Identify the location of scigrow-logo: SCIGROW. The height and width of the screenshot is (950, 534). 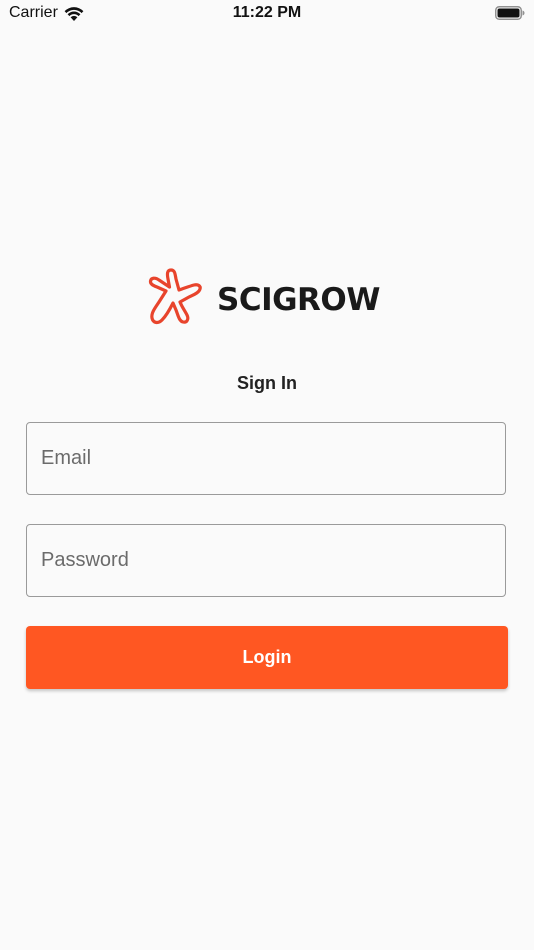
(270, 298).